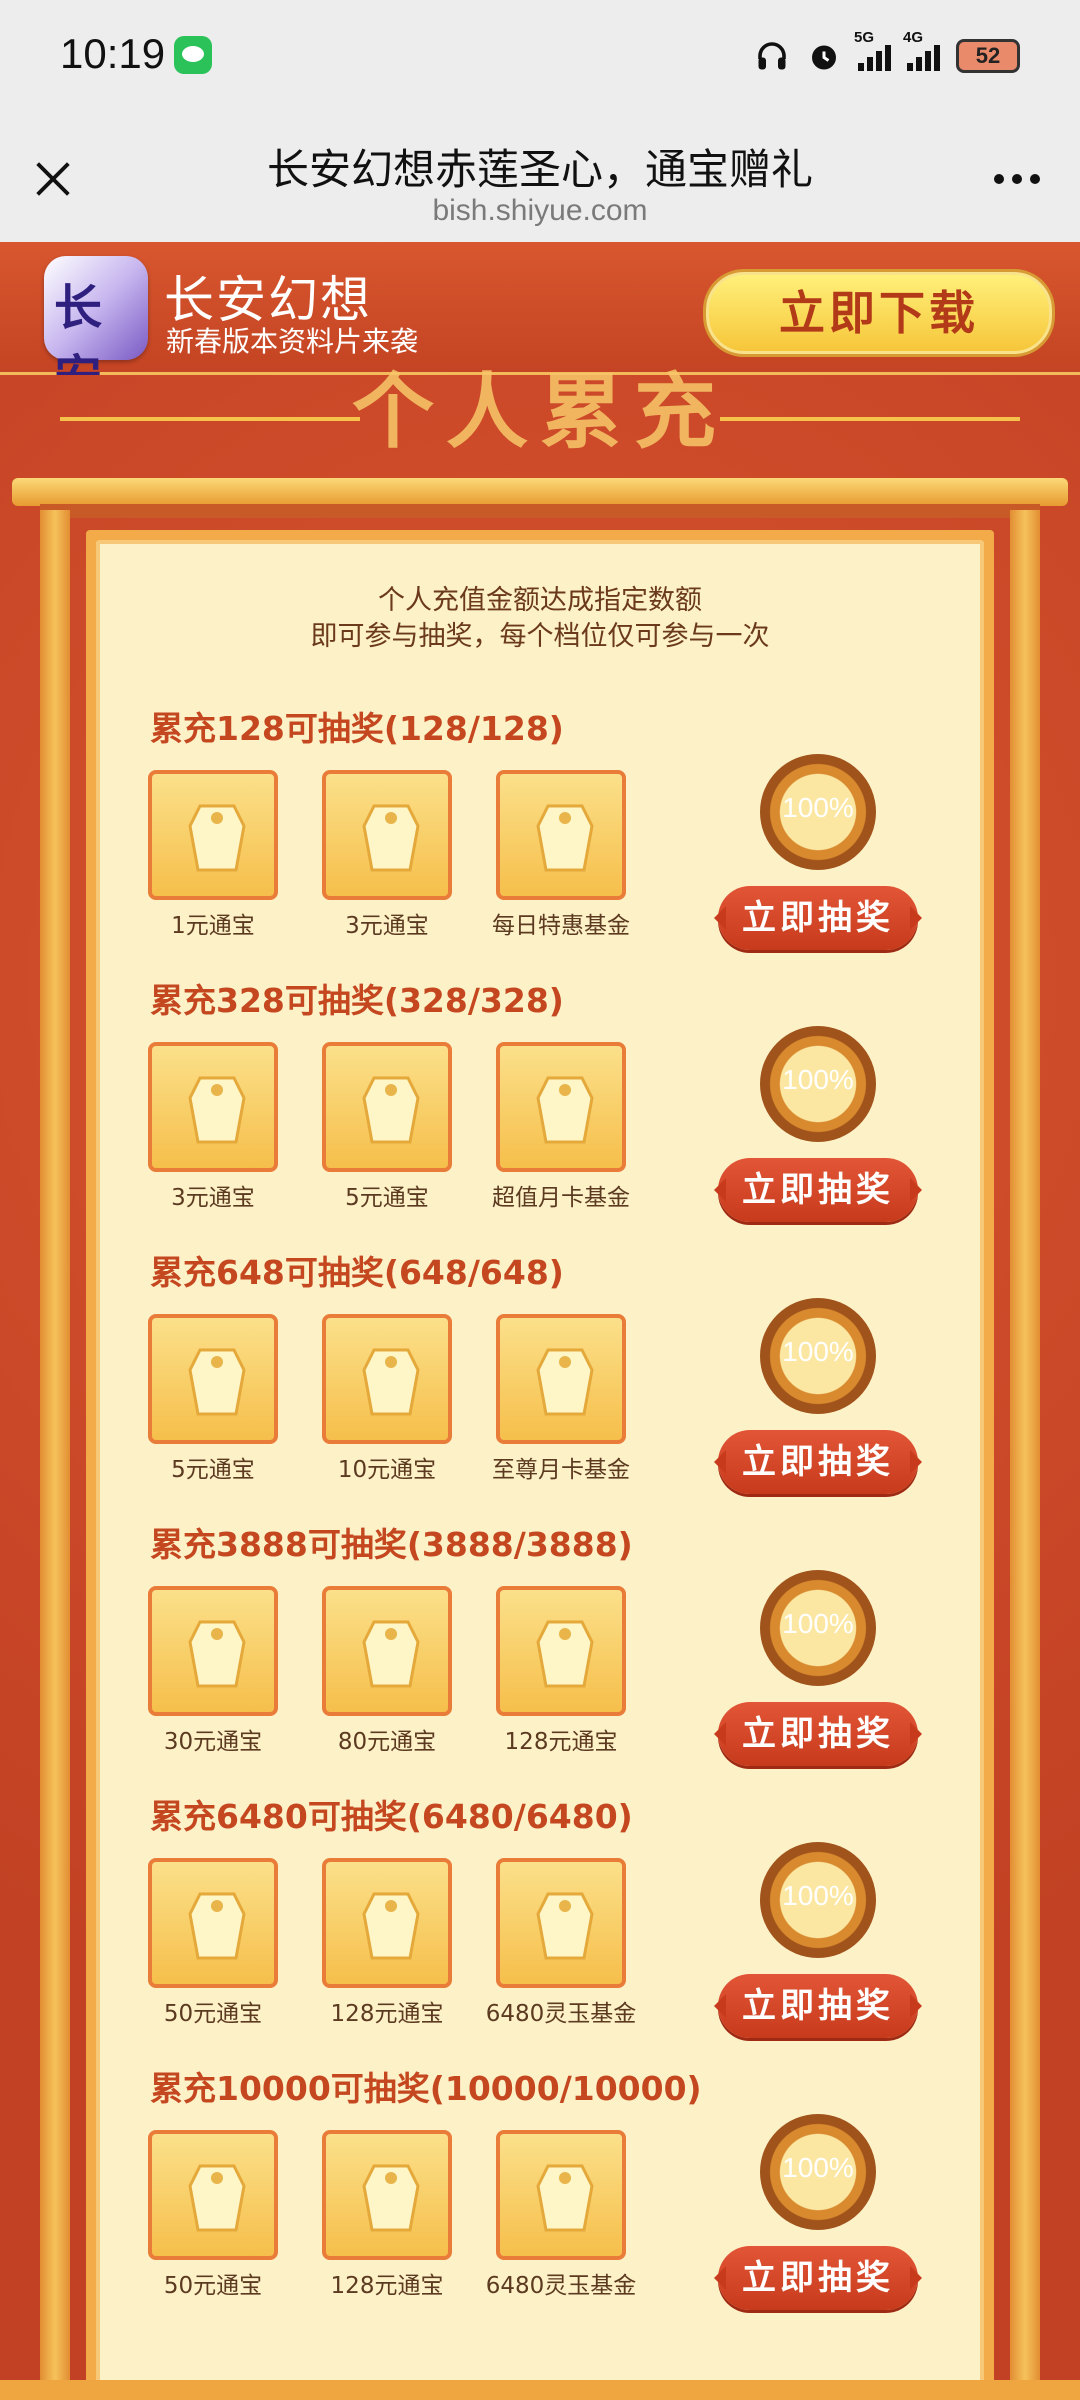 This screenshot has width=1080, height=2400. What do you see at coordinates (561, 926) in the screenshot?
I see `reward-label: 每日特惠基金` at bounding box center [561, 926].